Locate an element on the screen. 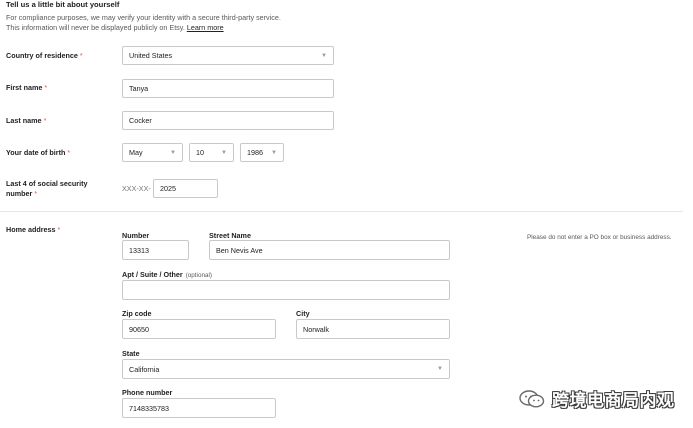 The width and height of the screenshot is (693, 428). watermark: 跨境电商局内观 is located at coordinates (596, 398).